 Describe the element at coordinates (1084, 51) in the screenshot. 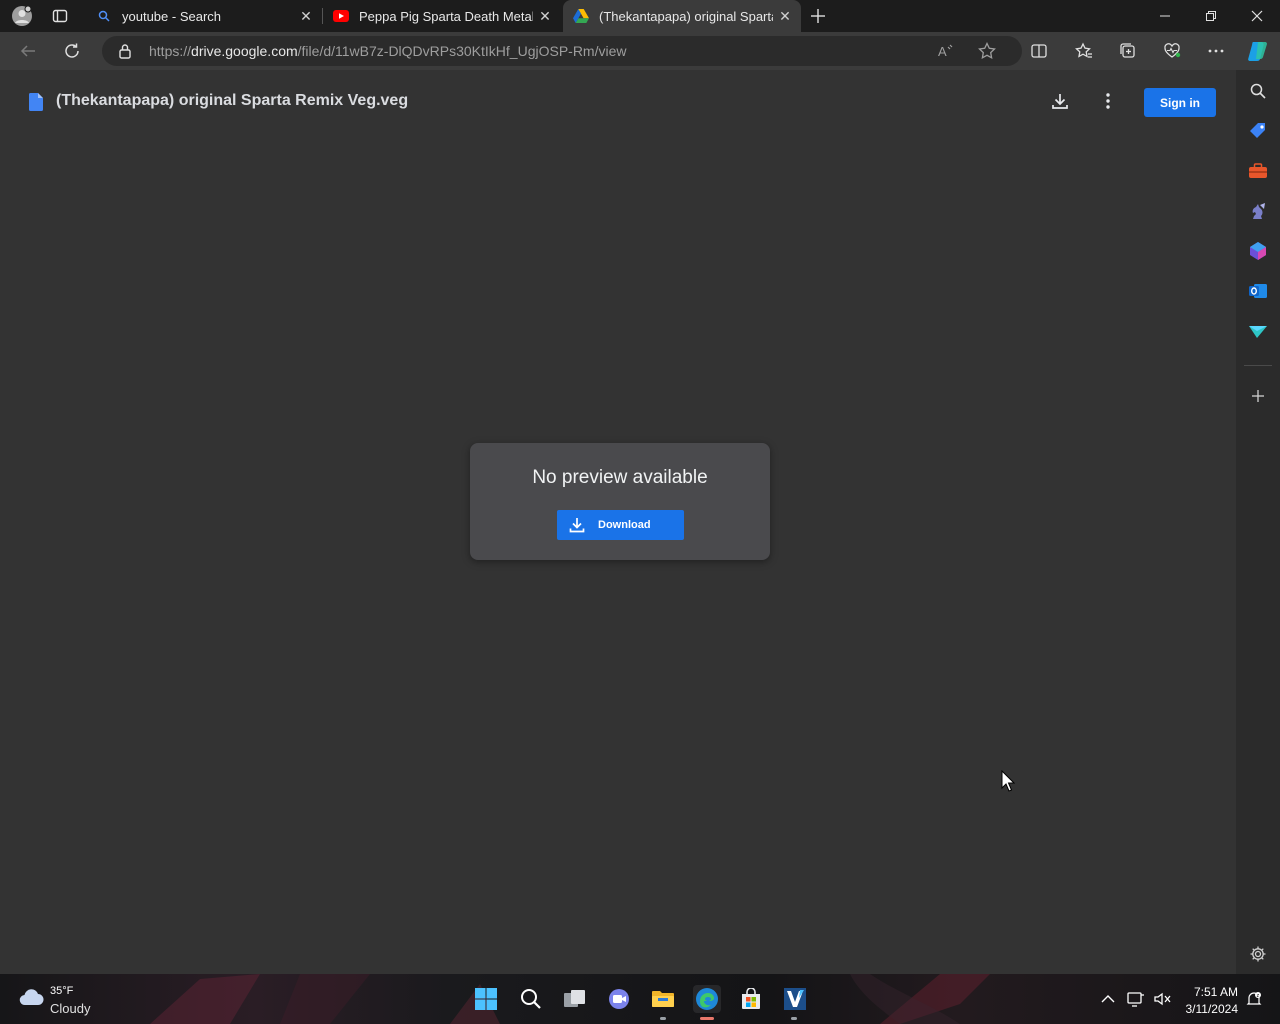

I see `favorites-icon` at that location.